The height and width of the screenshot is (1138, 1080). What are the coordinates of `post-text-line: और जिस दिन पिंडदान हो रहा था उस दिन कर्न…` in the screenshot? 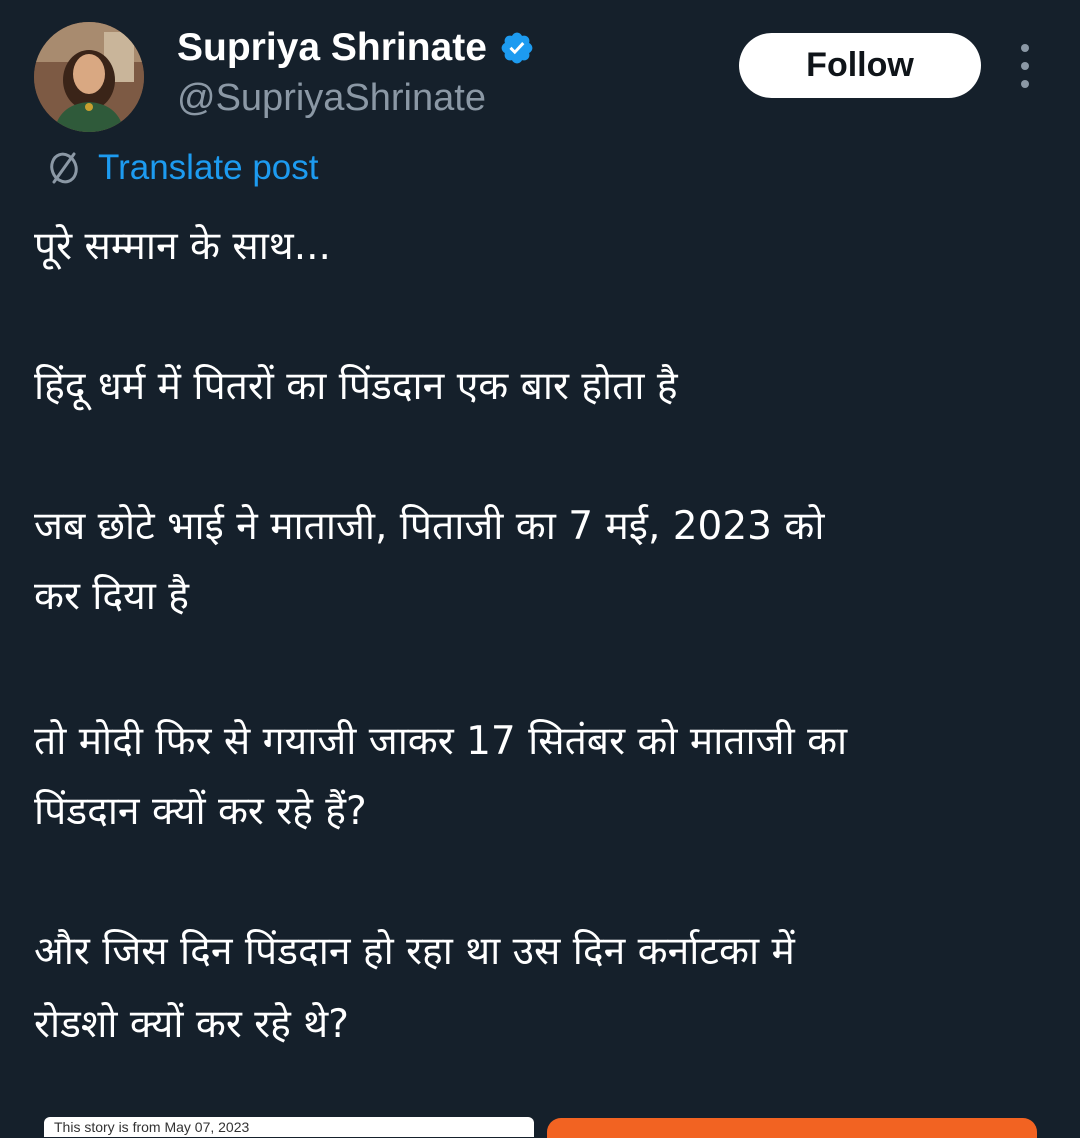 It's located at (414, 951).